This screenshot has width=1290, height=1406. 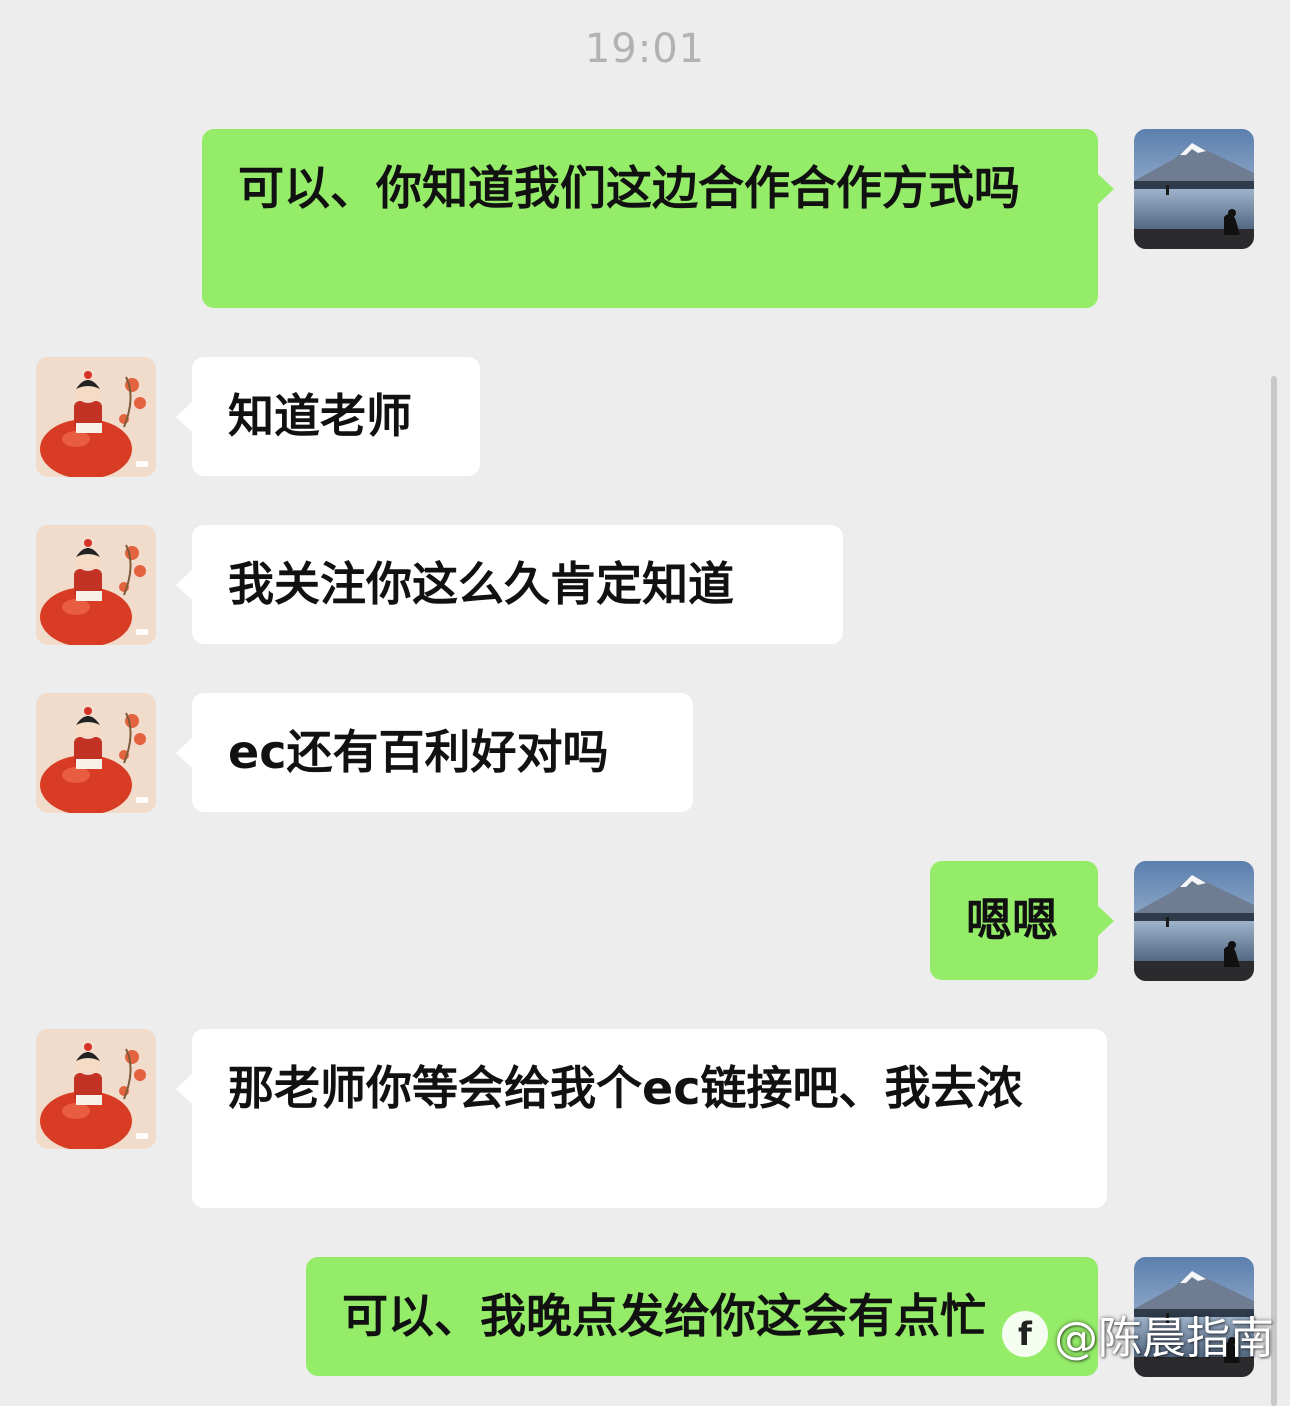 I want to click on message-bubble-outgoing: 可以、我晚点发给你这会有点忙, so click(x=702, y=1316).